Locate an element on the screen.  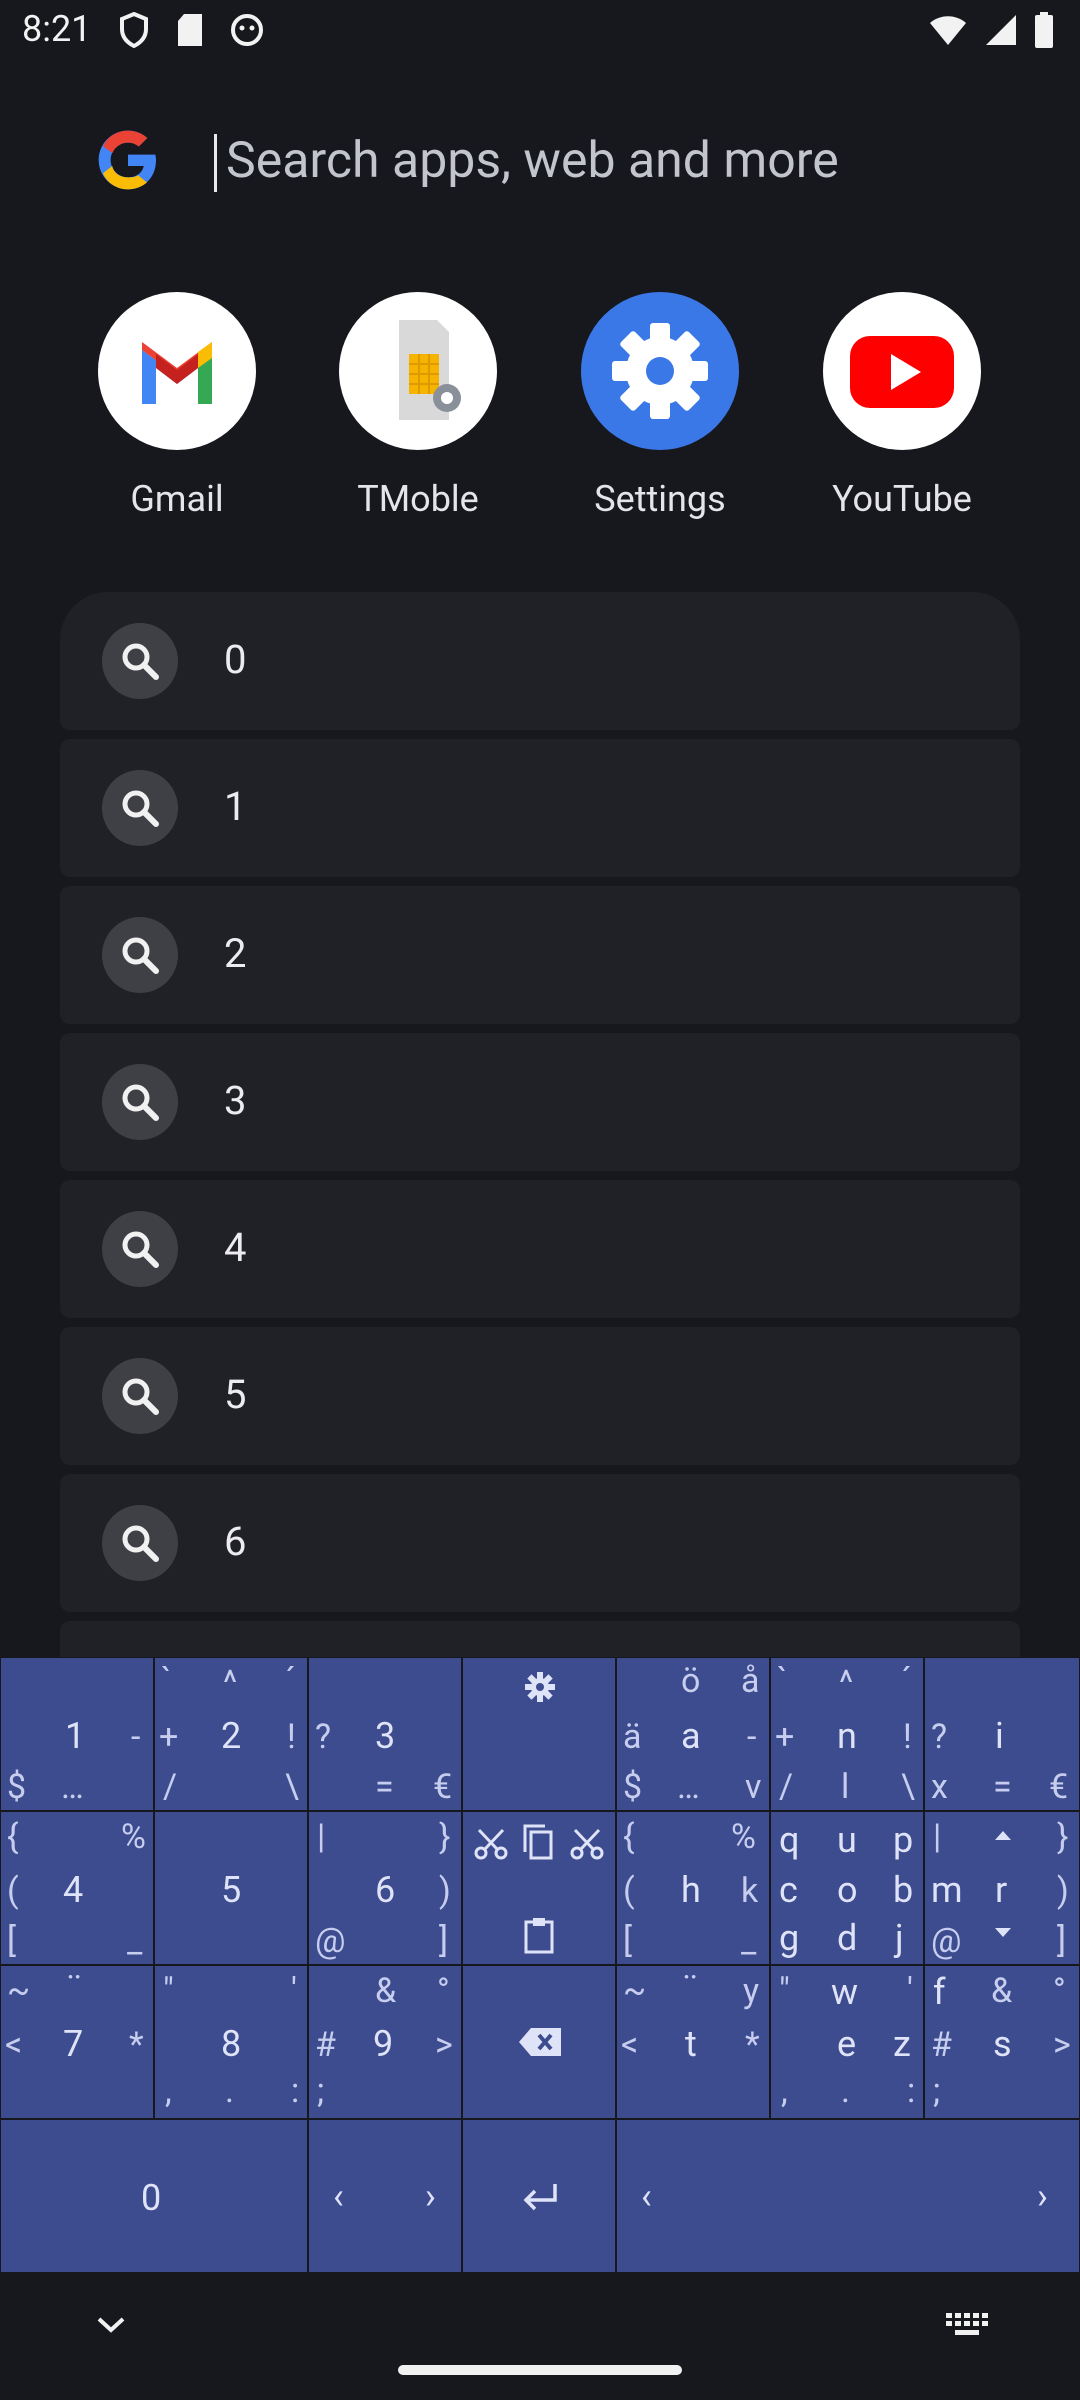
key-h: { % ( h k [ _ is located at coordinates (693, 1888).